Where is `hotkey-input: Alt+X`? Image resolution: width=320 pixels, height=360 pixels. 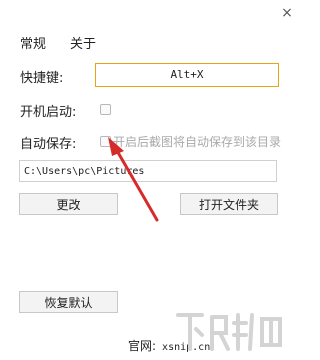
hotkey-input: Alt+X is located at coordinates (187, 75).